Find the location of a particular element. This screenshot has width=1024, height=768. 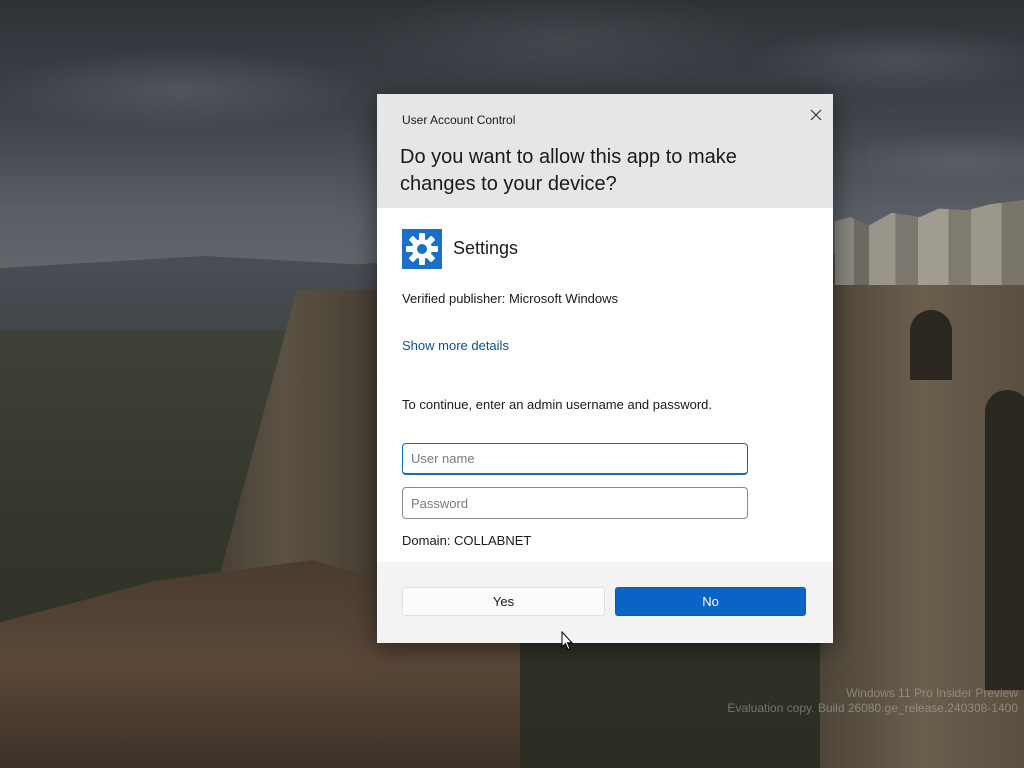

app-name: Settings is located at coordinates (486, 248).